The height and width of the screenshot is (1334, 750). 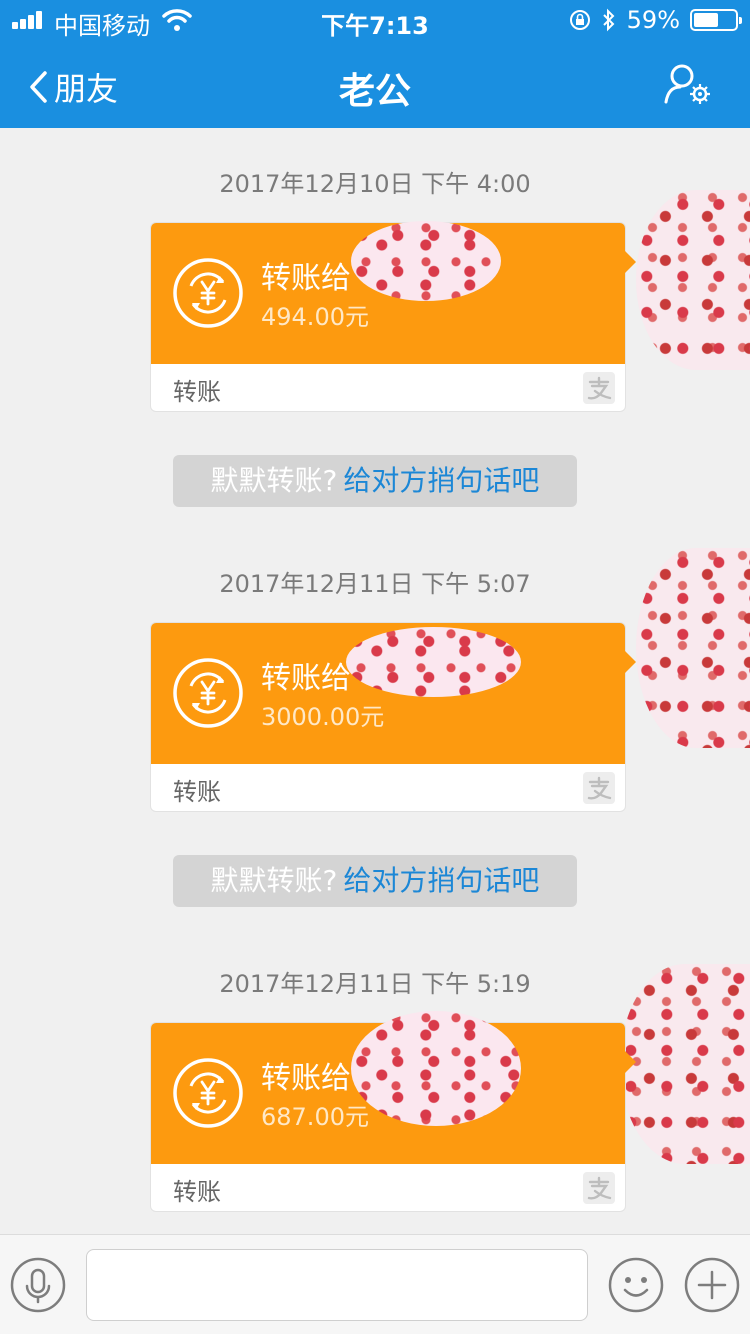 I want to click on message-timestamp: 2017年12月11日 下午 5:07, so click(x=375, y=584).